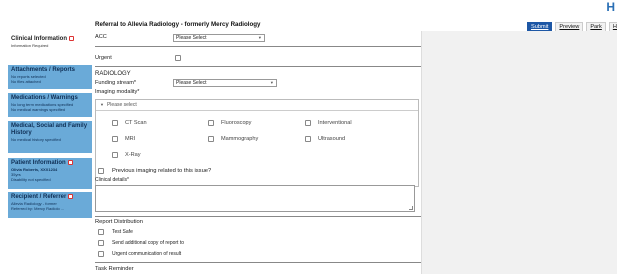 Image resolution: width=617 pixels, height=274 pixels. What do you see at coordinates (255, 198) in the screenshot?
I see `clinical-details-textarea` at bounding box center [255, 198].